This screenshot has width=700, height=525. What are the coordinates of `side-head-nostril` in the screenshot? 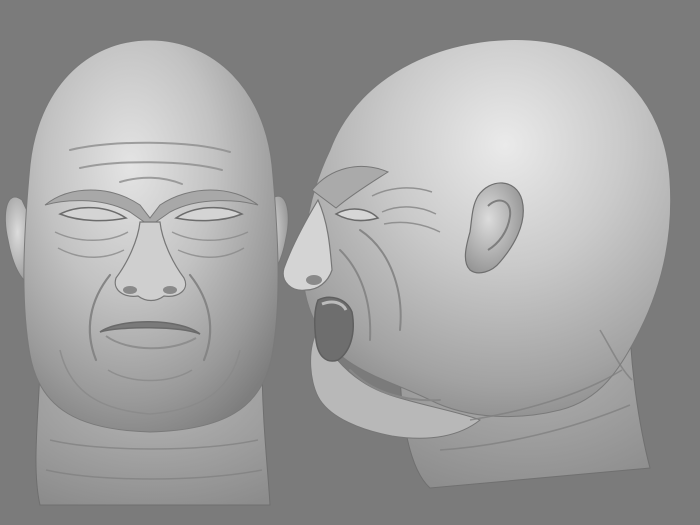 It's located at (314, 280).